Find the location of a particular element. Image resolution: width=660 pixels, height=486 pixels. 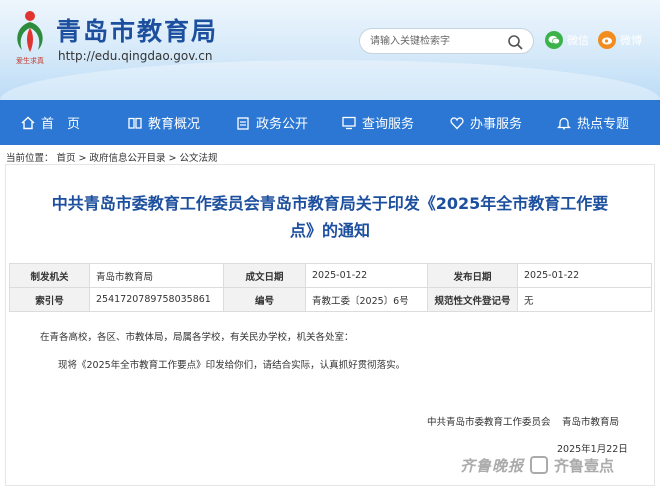

meta-value: 青教工委〔2025〕6号 is located at coordinates (366, 299).